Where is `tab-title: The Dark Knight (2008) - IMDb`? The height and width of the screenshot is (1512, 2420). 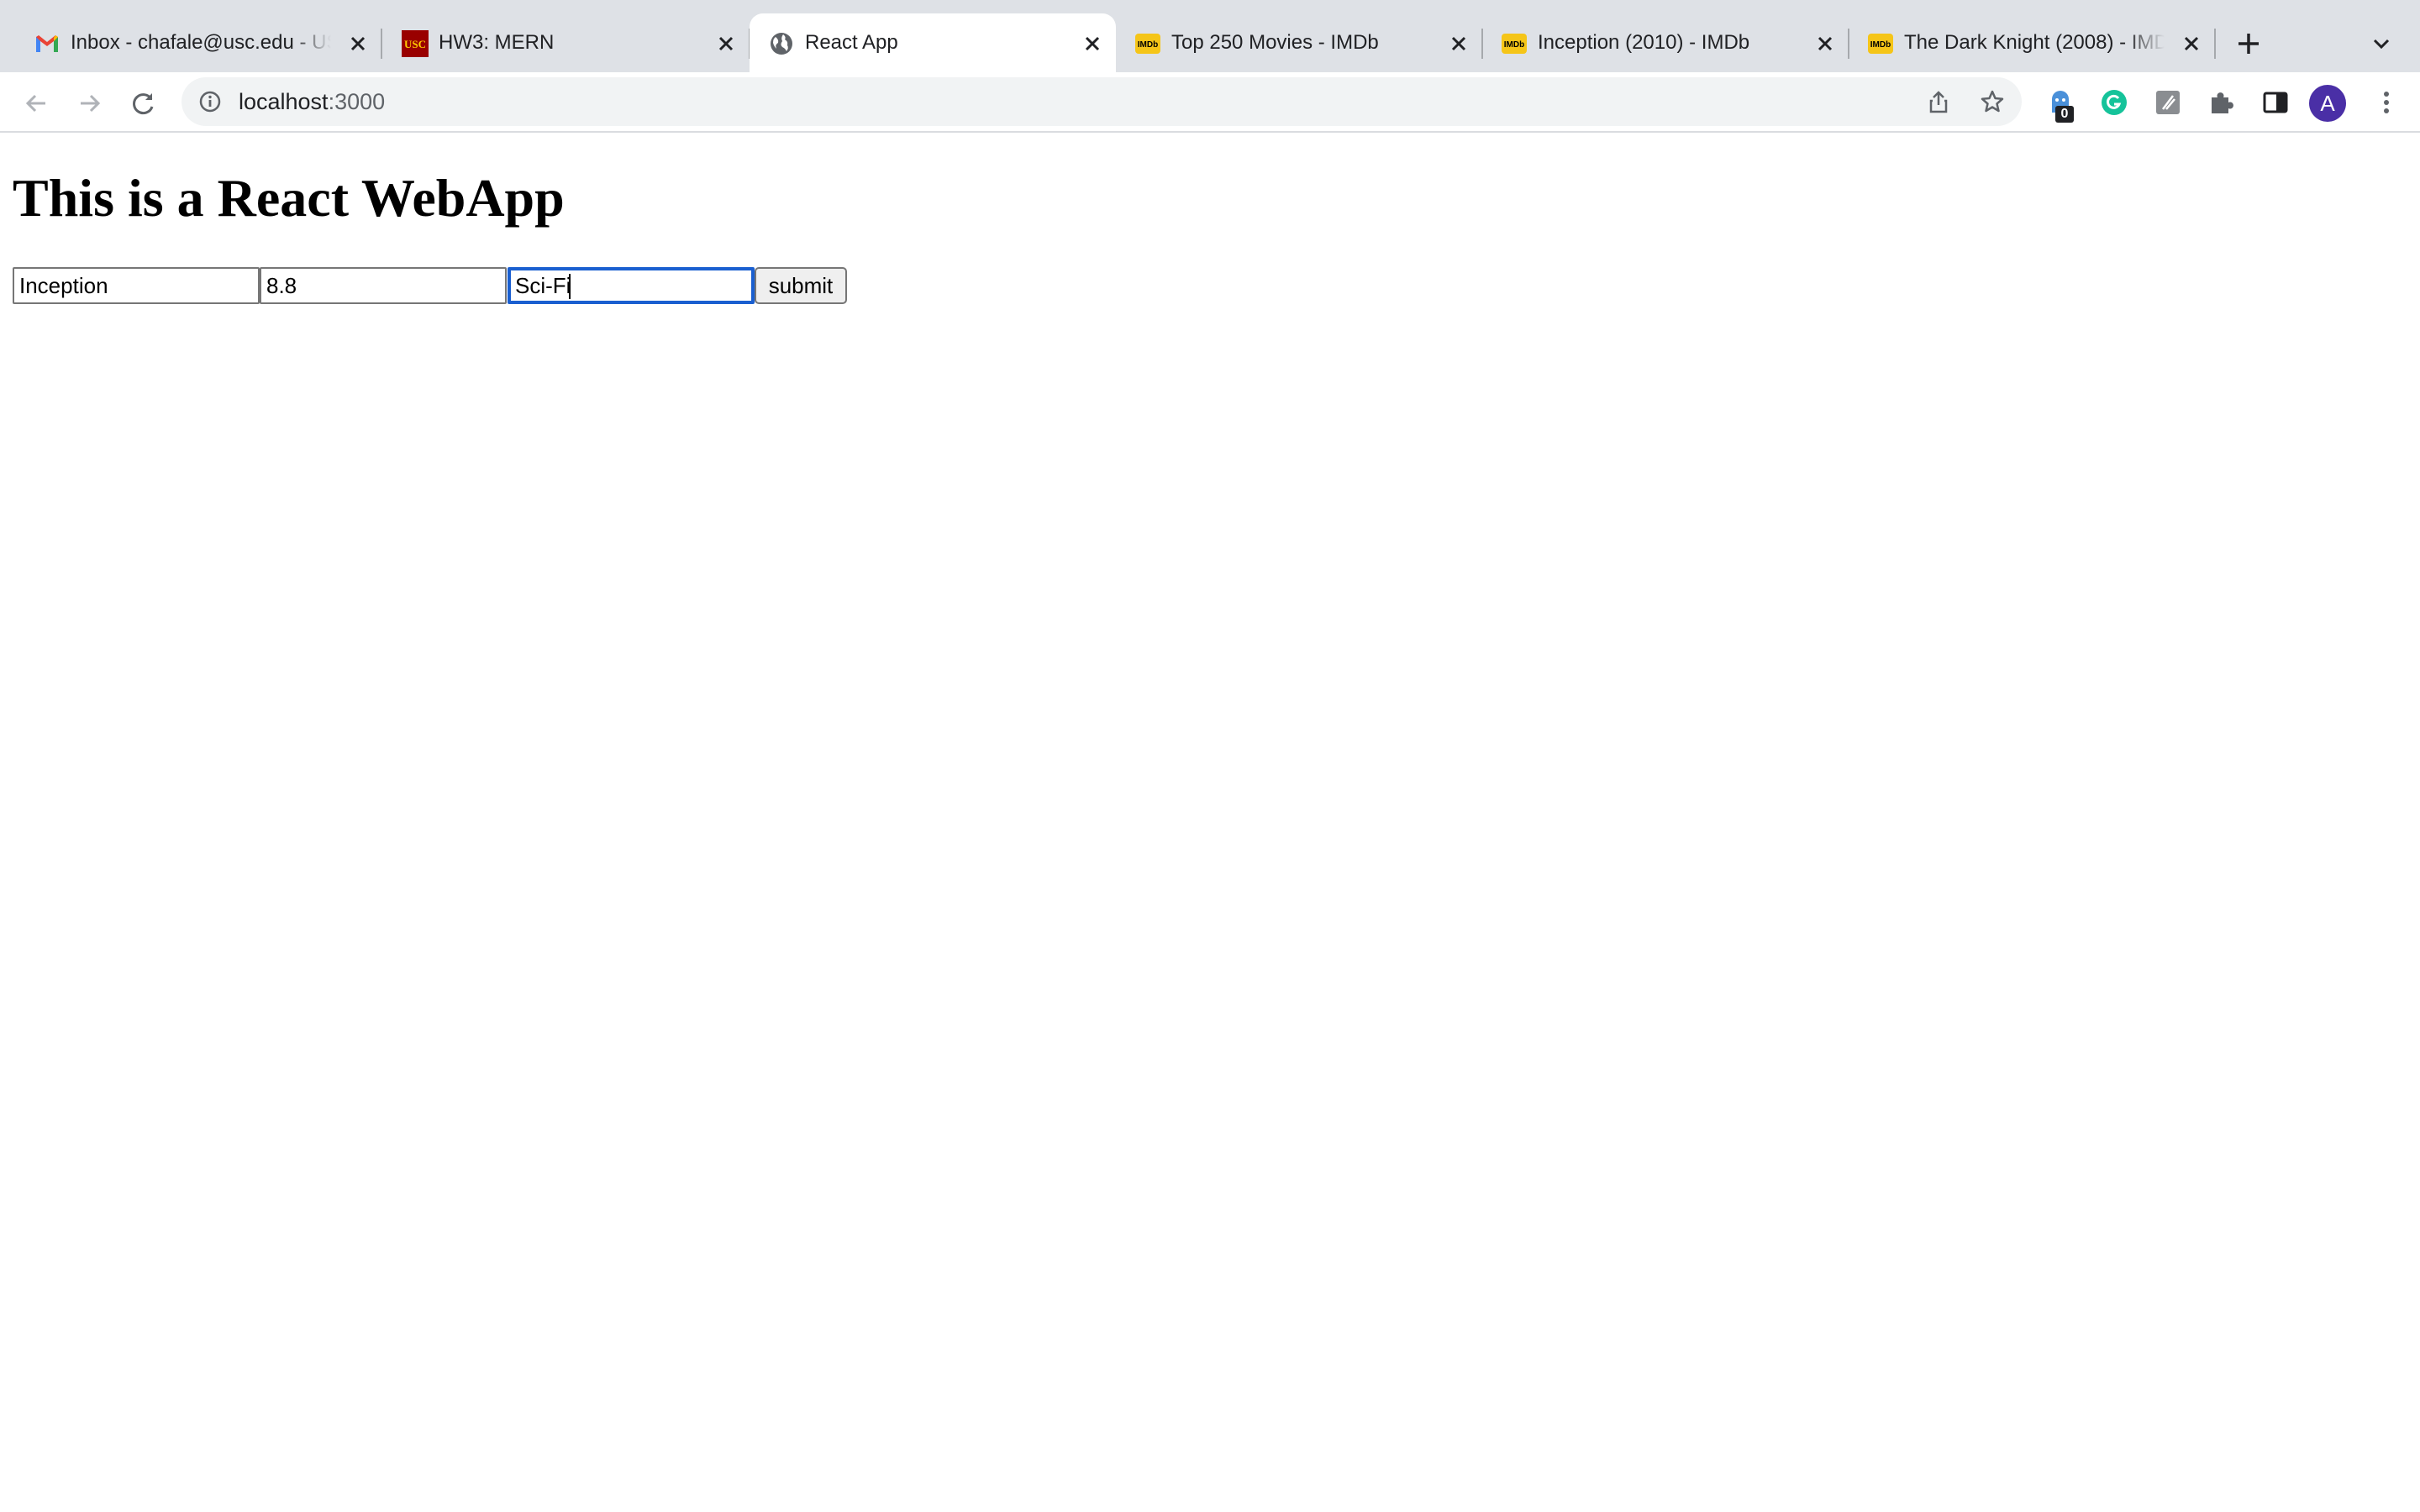
tab-title: The Dark Knight (2008) - IMDb is located at coordinates (2035, 42).